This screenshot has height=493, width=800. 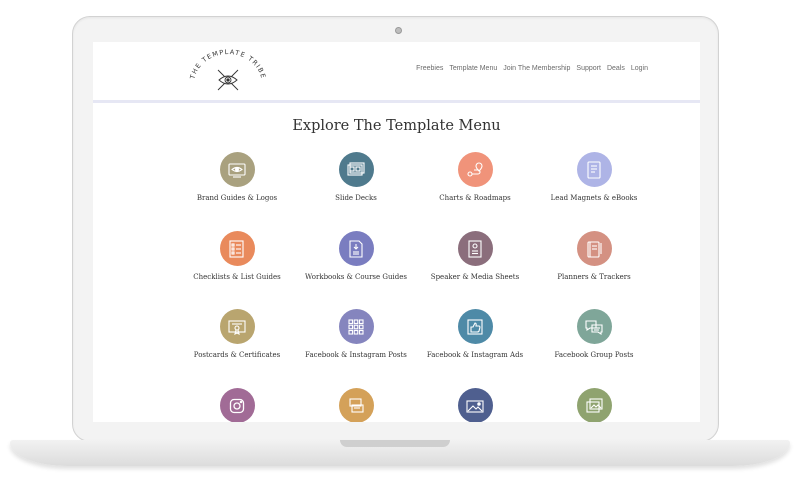 I want to click on grid-posts-icon, so click(x=356, y=326).